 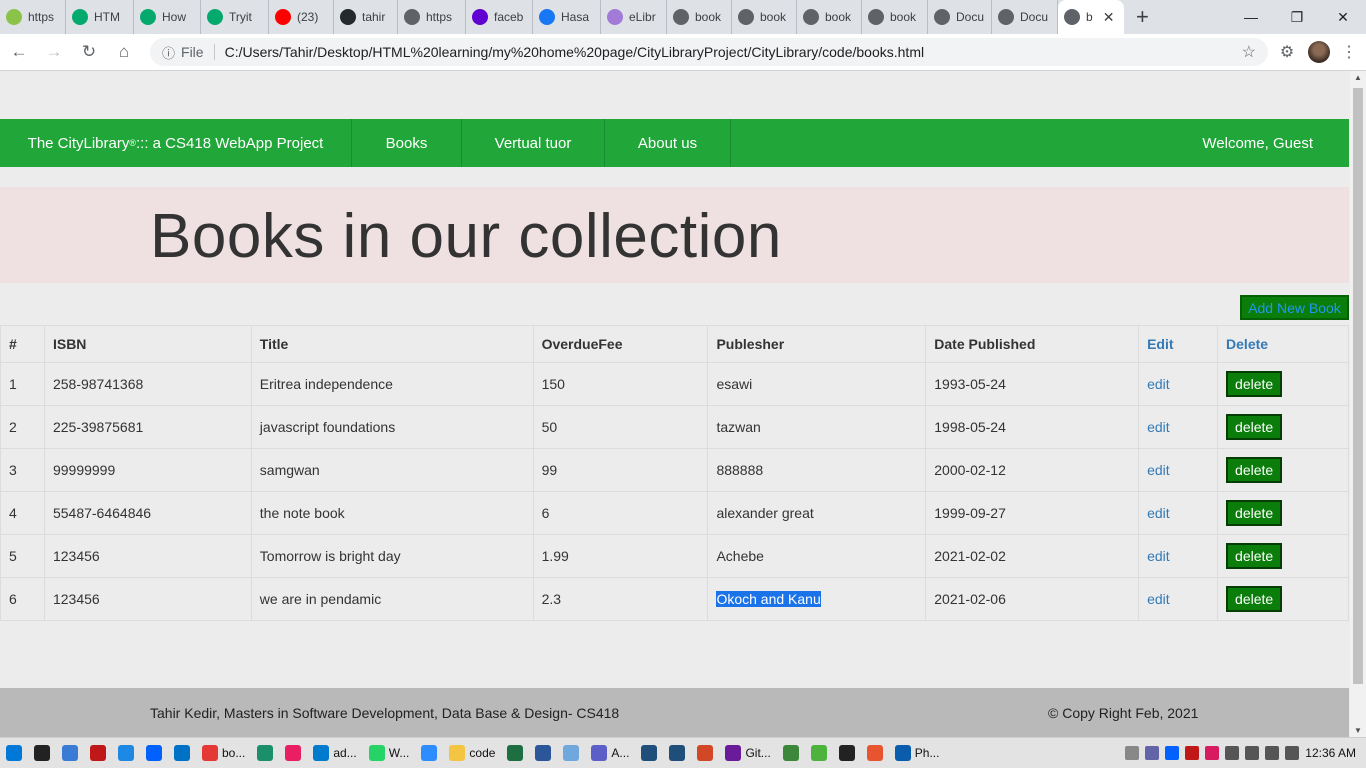 I want to click on browser-tab: Hasa, so click(x=567, y=17).